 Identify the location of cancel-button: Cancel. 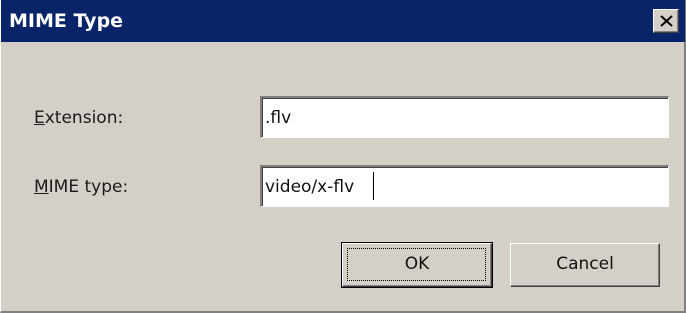
(585, 265).